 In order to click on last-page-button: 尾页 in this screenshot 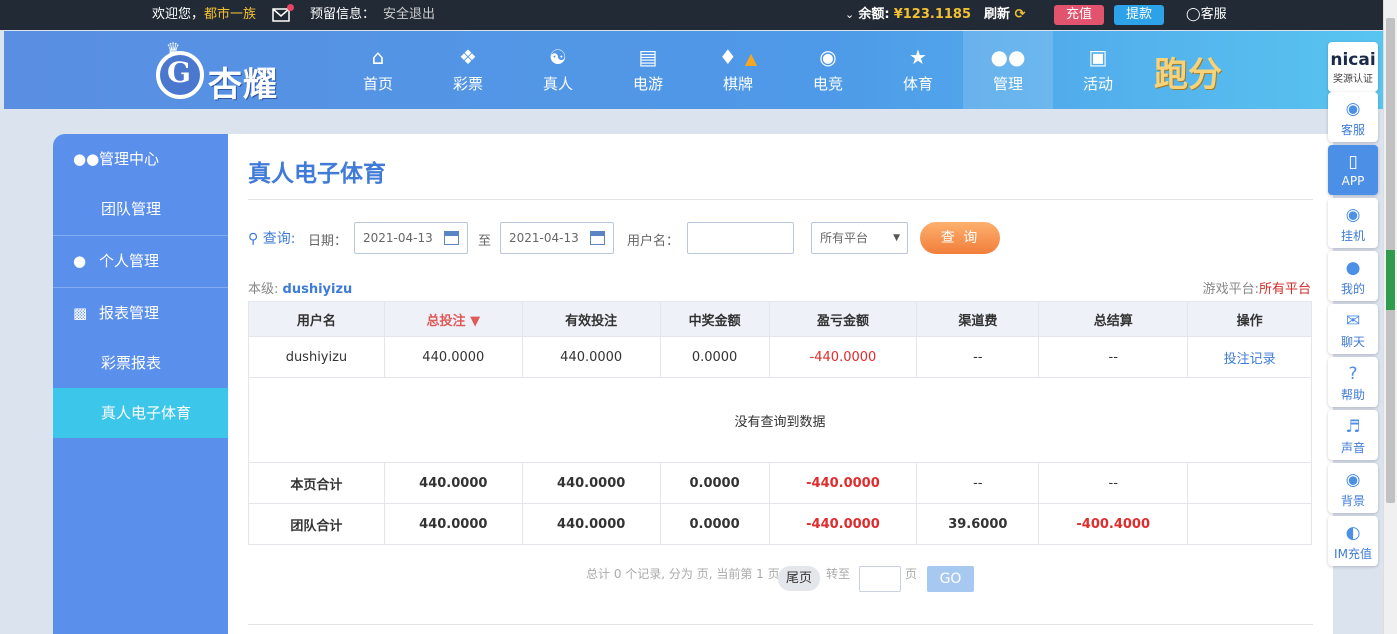, I will do `click(799, 578)`.